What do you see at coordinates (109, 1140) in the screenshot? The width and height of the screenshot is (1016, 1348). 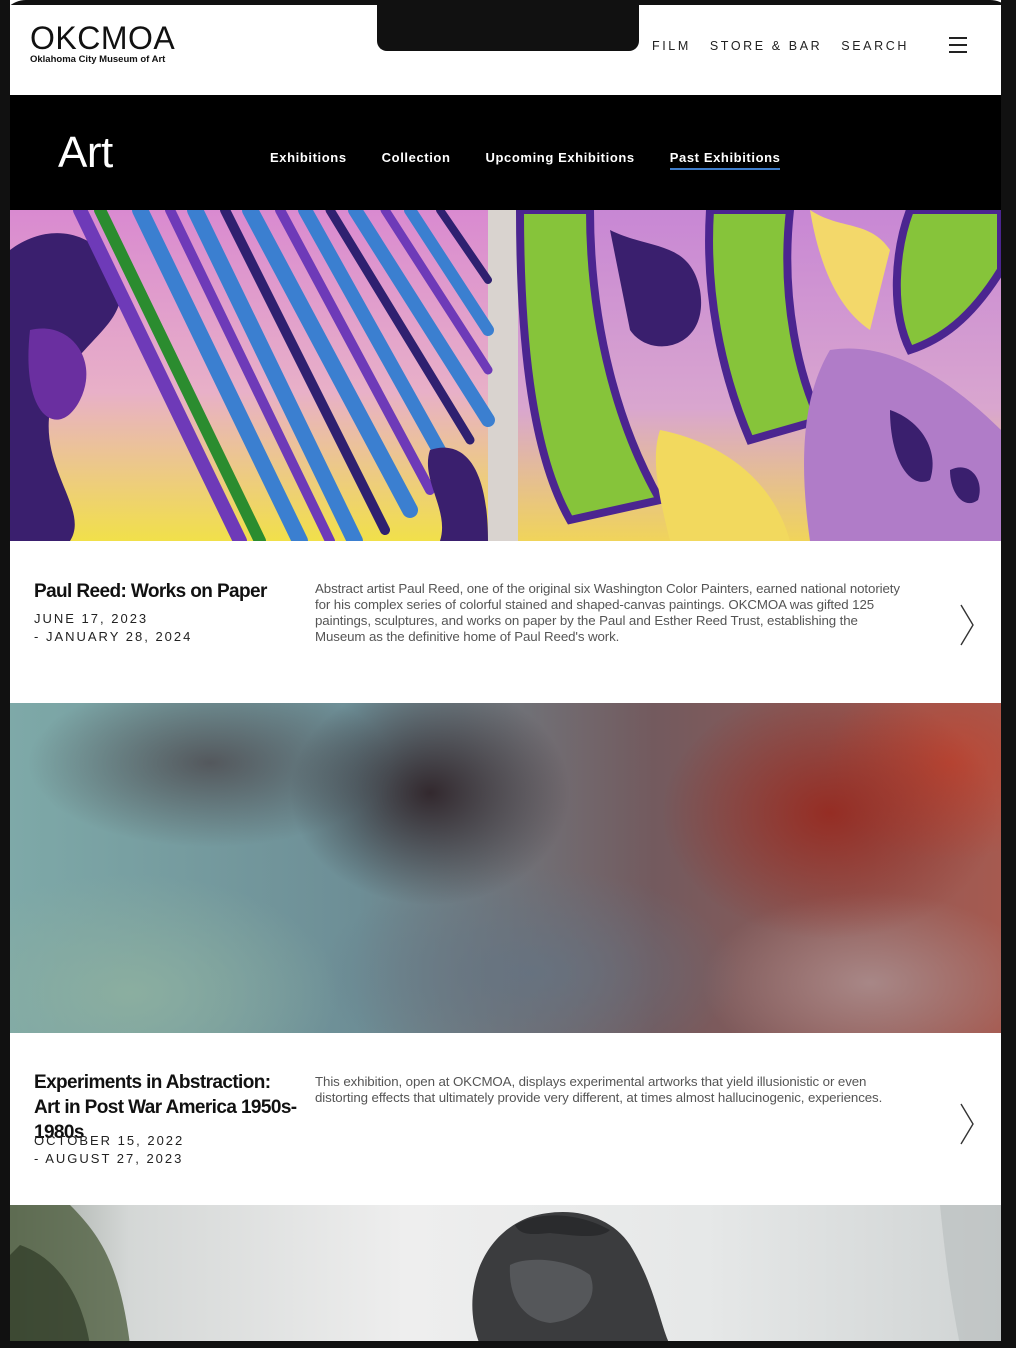 I see `exhibition-date-start: OCTOBER 15, 2022` at bounding box center [109, 1140].